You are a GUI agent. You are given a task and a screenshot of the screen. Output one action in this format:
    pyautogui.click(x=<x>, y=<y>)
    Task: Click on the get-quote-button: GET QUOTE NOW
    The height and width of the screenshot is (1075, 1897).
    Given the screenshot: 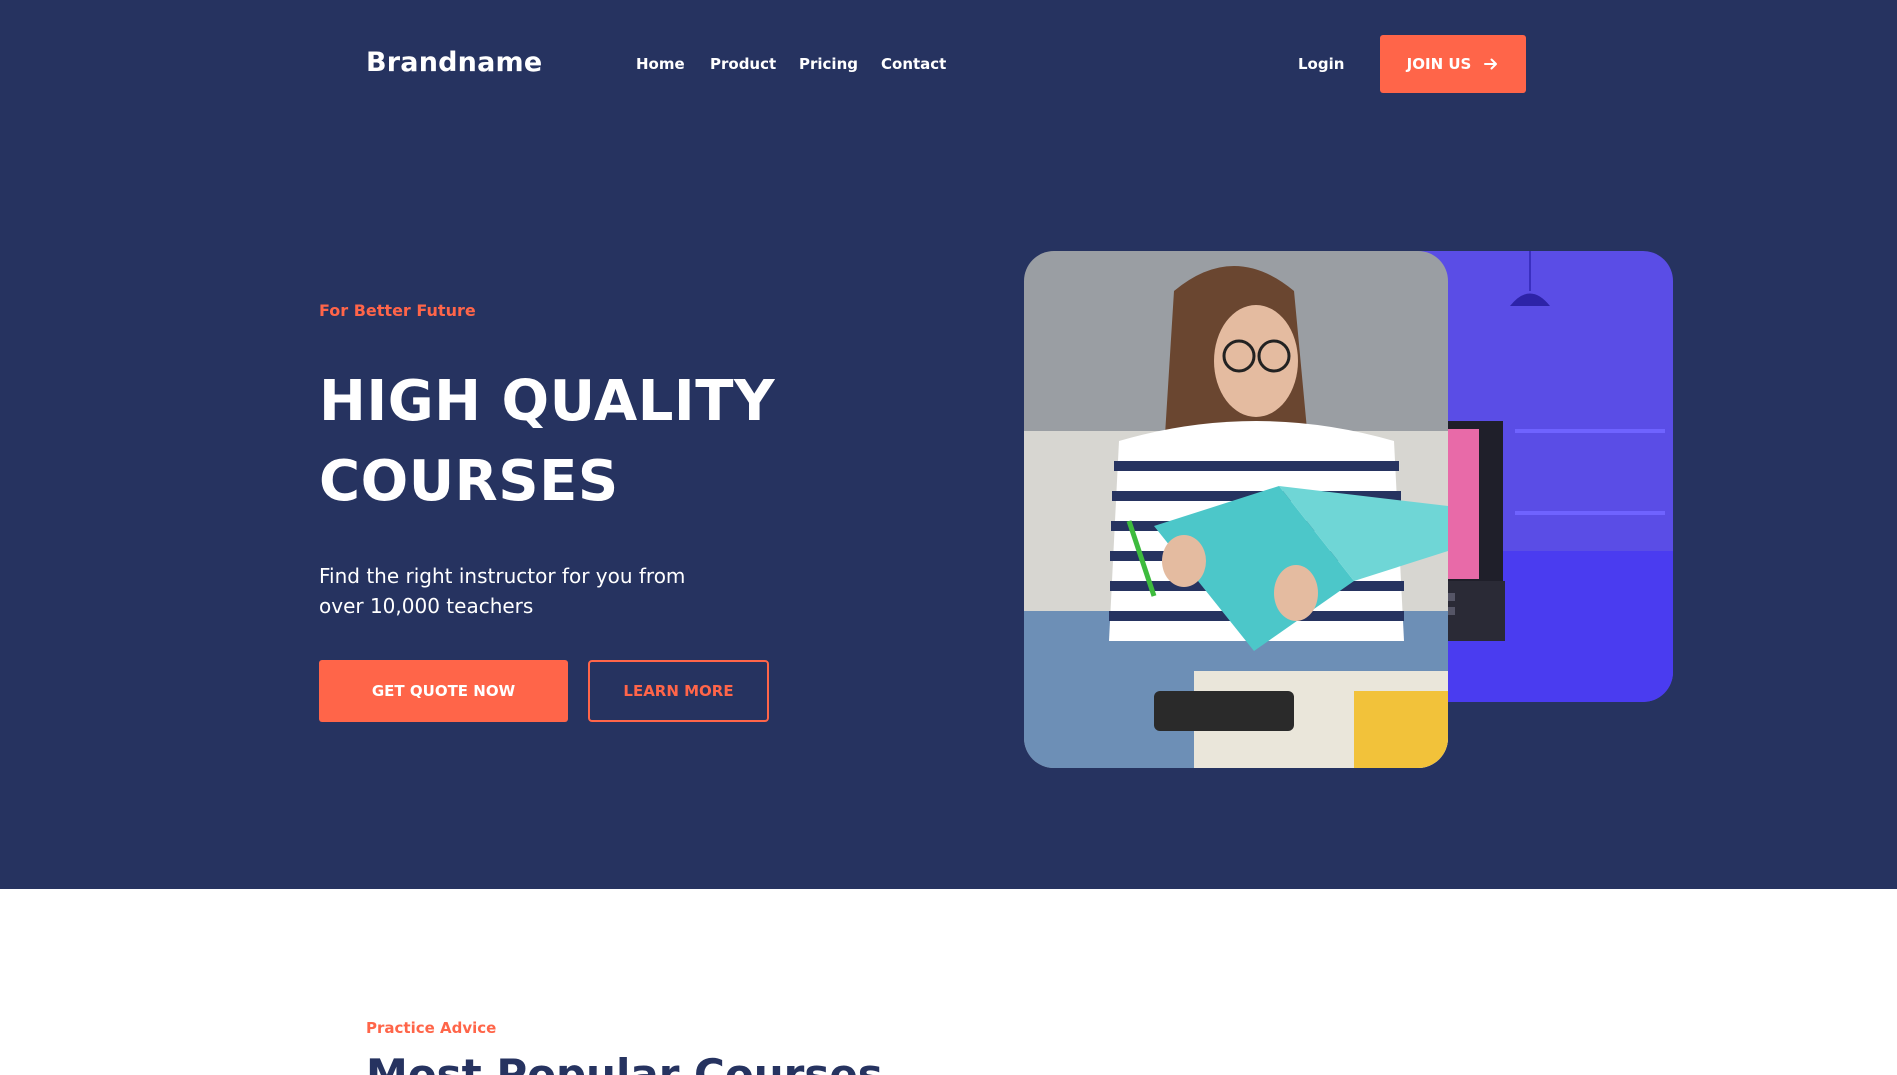 What is the action you would take?
    pyautogui.click(x=443, y=691)
    